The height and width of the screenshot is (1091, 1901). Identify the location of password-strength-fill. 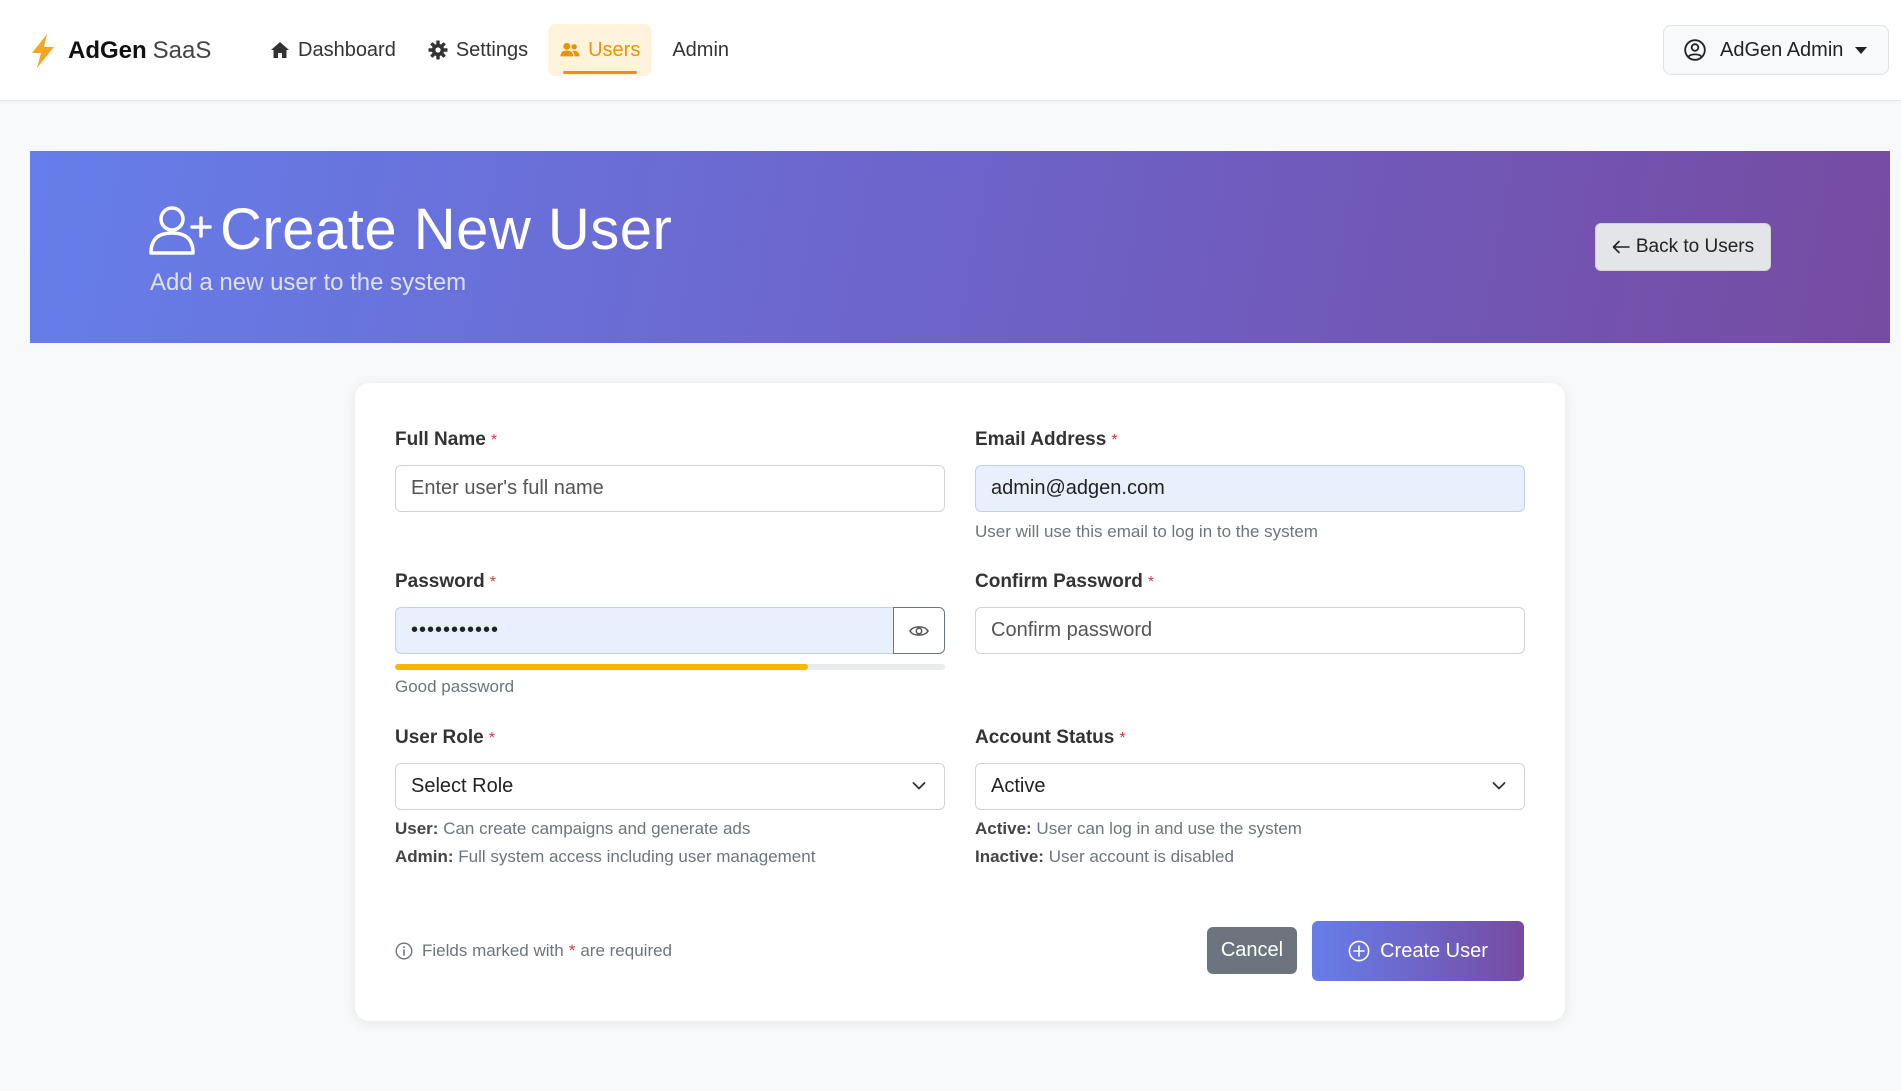
(601, 667).